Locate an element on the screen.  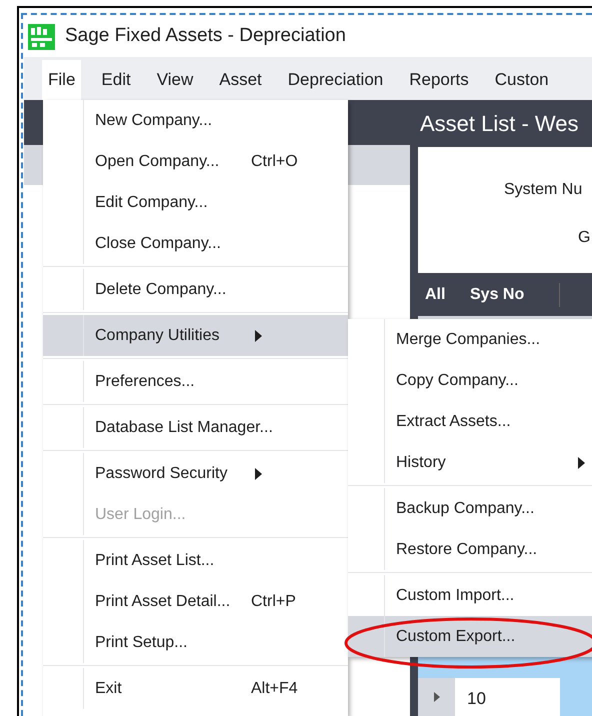
shortcut-label: Ctrl+O is located at coordinates (274, 162).